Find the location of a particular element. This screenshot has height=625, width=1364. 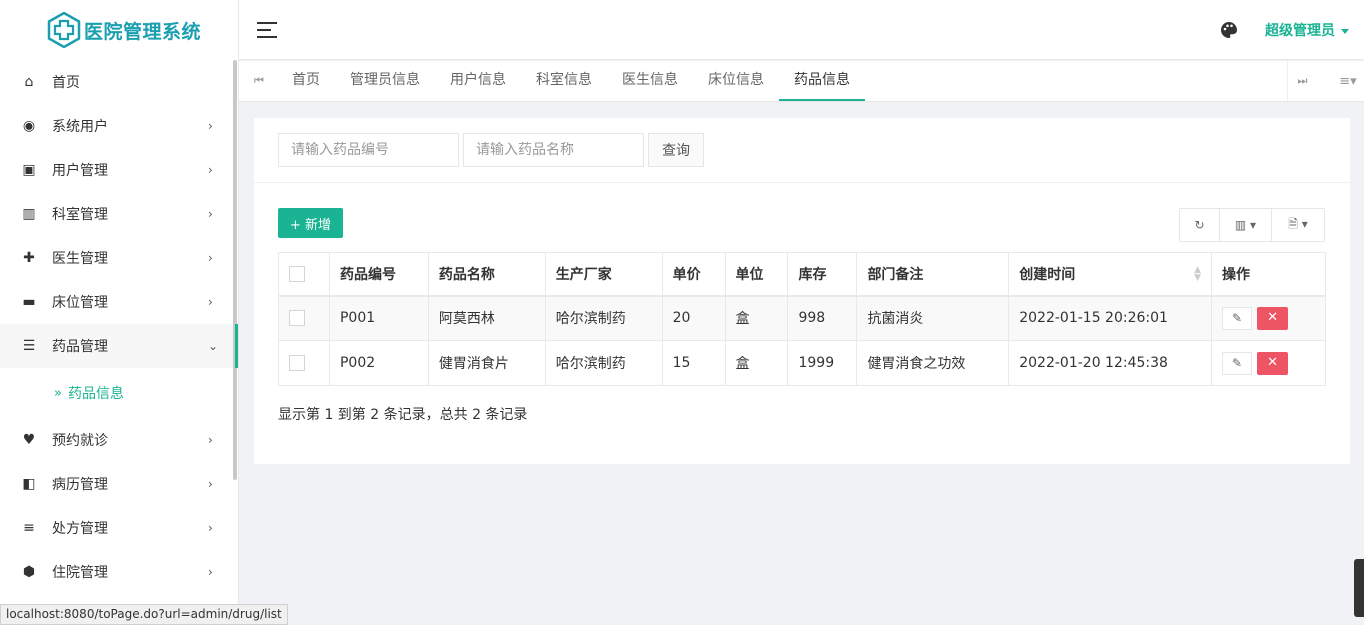

column-header-label: 生产厂家 is located at coordinates (583, 274).